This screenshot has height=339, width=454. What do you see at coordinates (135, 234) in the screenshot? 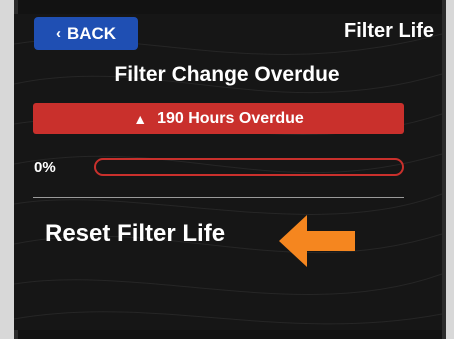
I see `reset-filter-life-button: Reset Filter Life` at bounding box center [135, 234].